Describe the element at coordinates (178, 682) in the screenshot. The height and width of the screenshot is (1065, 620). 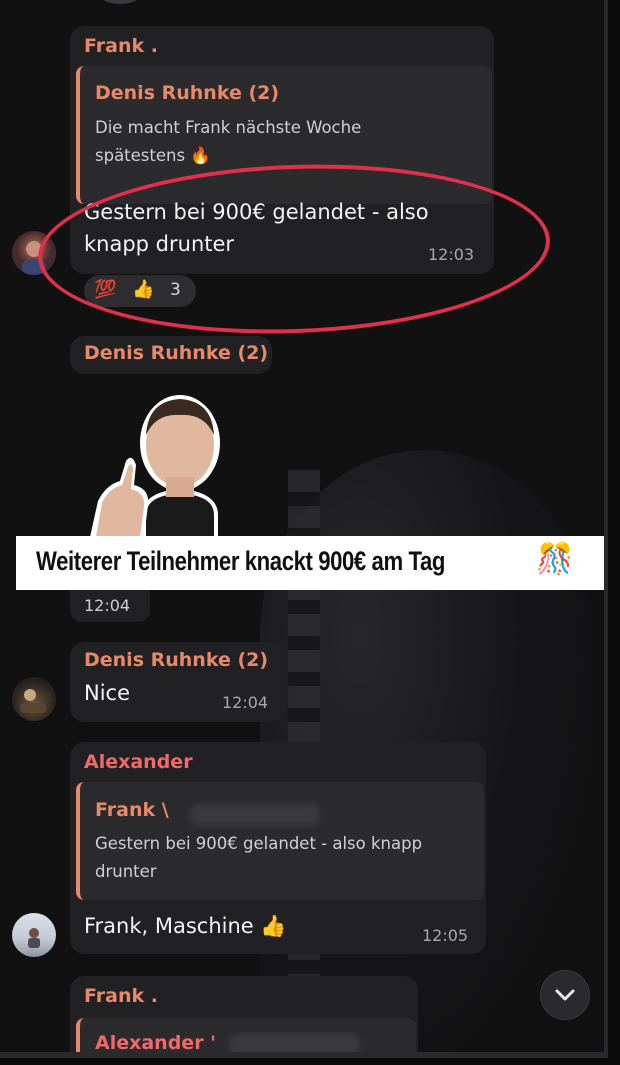
I see `message-bubble-denis: Denis Ruhnke (2) Nice 12:04` at that location.